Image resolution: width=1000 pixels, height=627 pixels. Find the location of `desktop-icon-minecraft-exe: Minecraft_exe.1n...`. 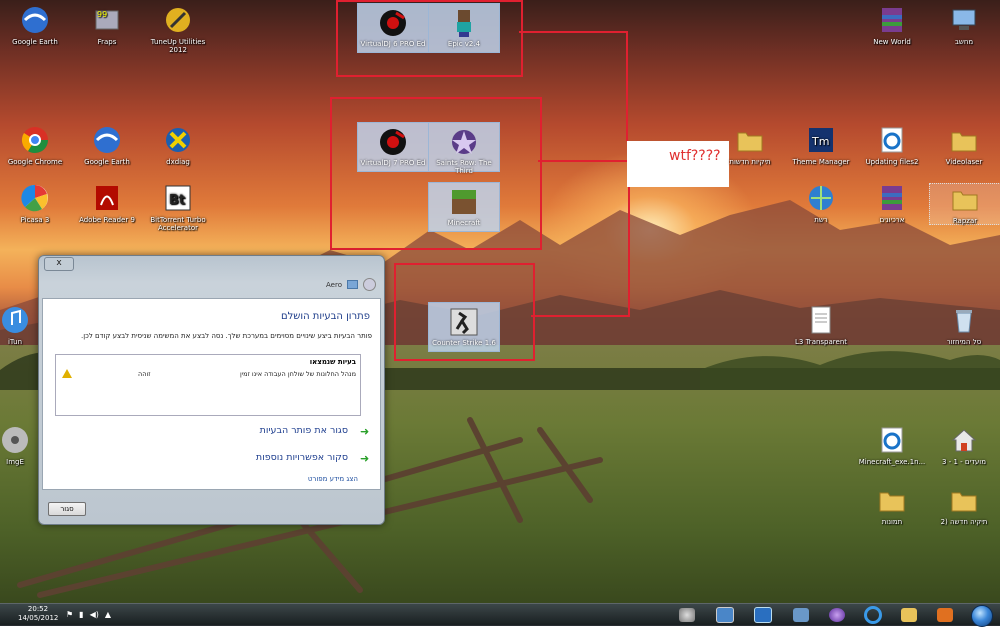

desktop-icon-minecraft-exe: Minecraft_exe.1n... is located at coordinates (892, 445).